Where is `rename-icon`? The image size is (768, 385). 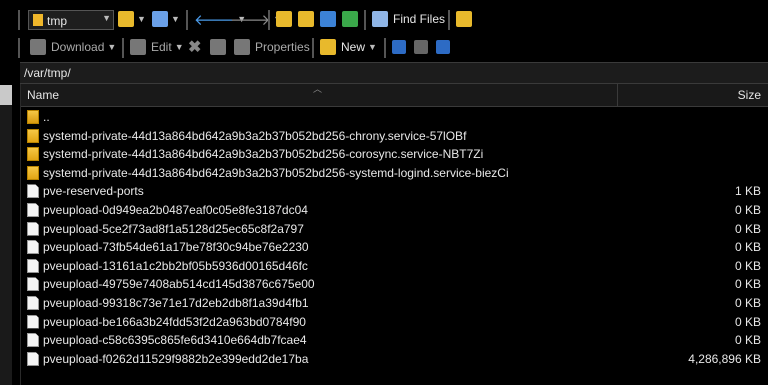
rename-icon is located at coordinates (218, 47).